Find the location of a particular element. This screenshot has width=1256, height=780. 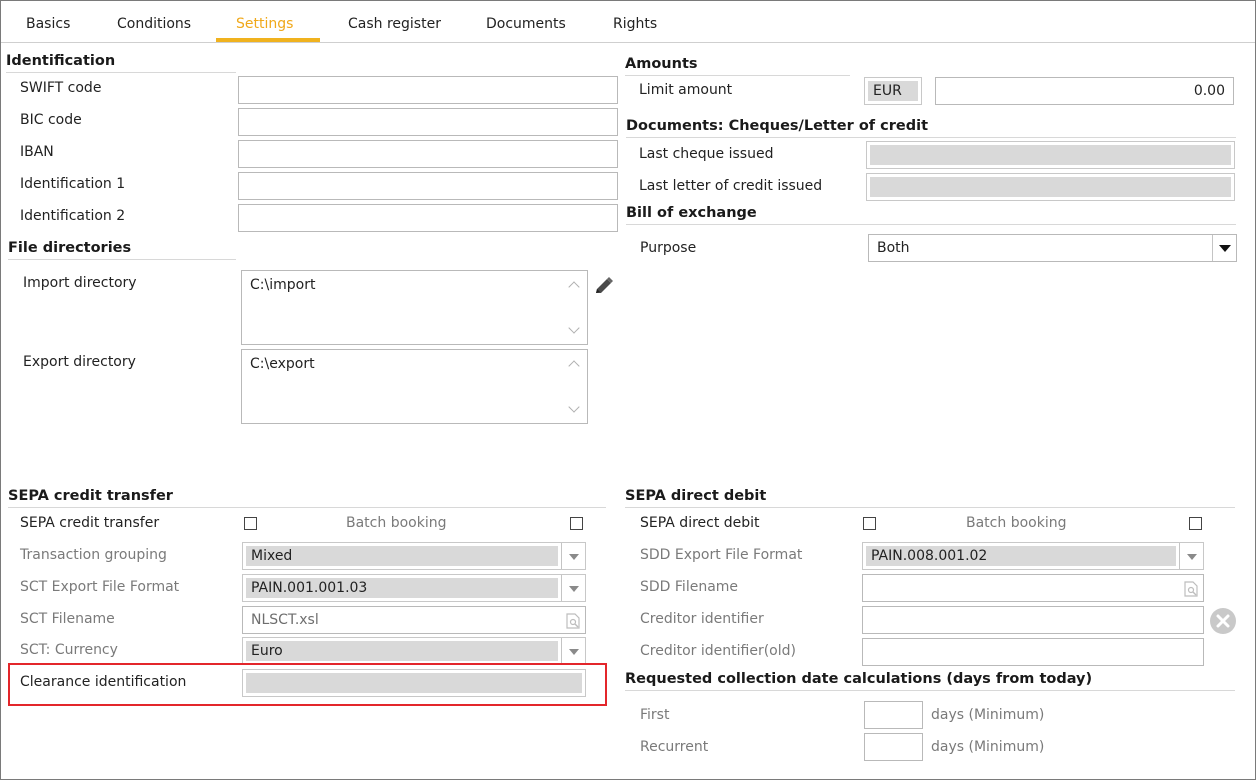

sdd-filename-label: SDD Filename is located at coordinates (689, 587).